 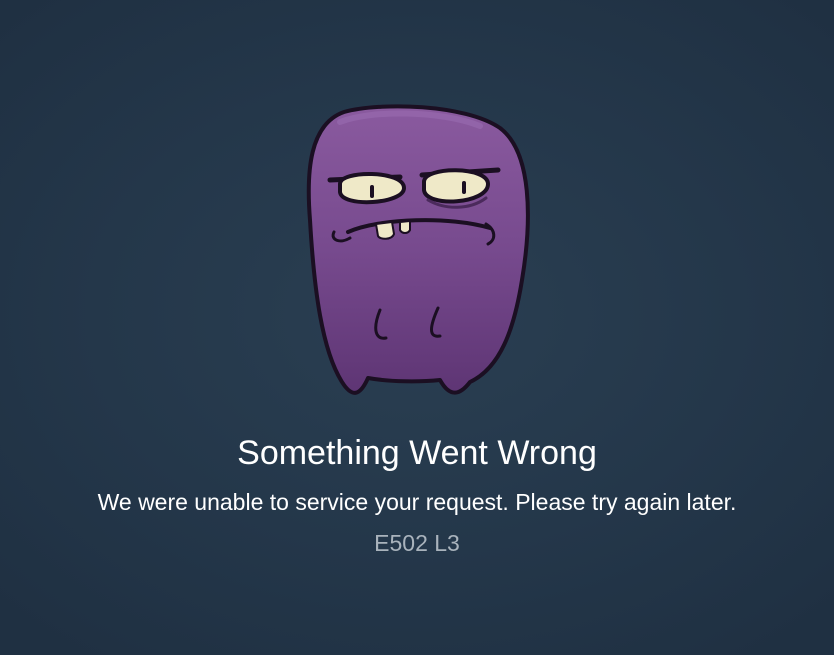 What do you see at coordinates (417, 453) in the screenshot?
I see `error-title: Something Went Wrong` at bounding box center [417, 453].